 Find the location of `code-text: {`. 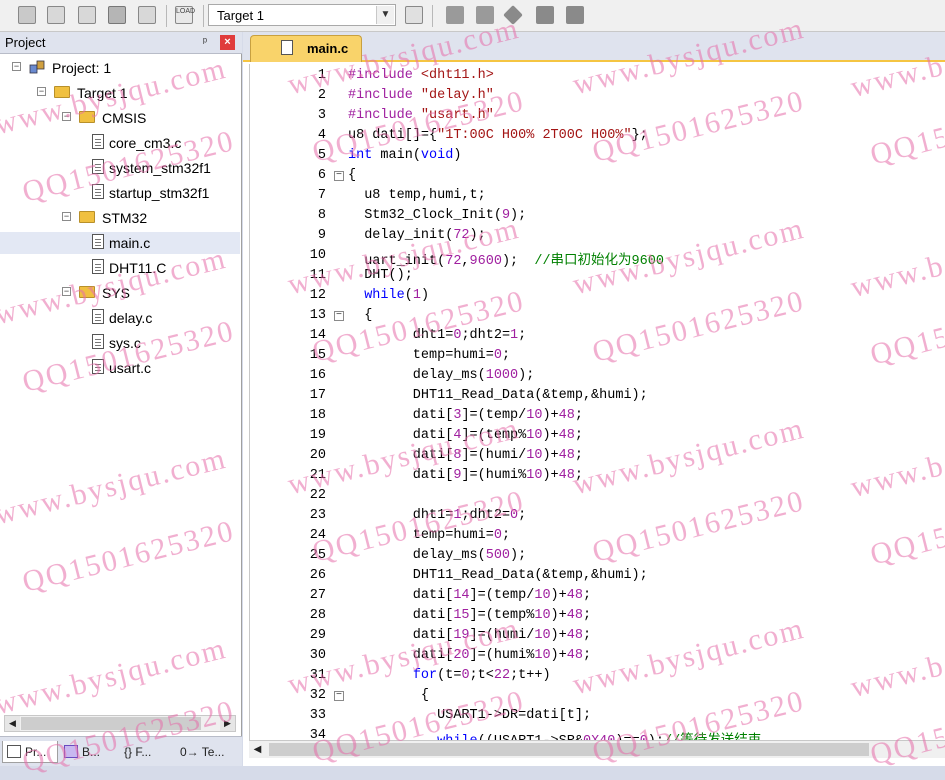

code-text: { is located at coordinates (360, 315).